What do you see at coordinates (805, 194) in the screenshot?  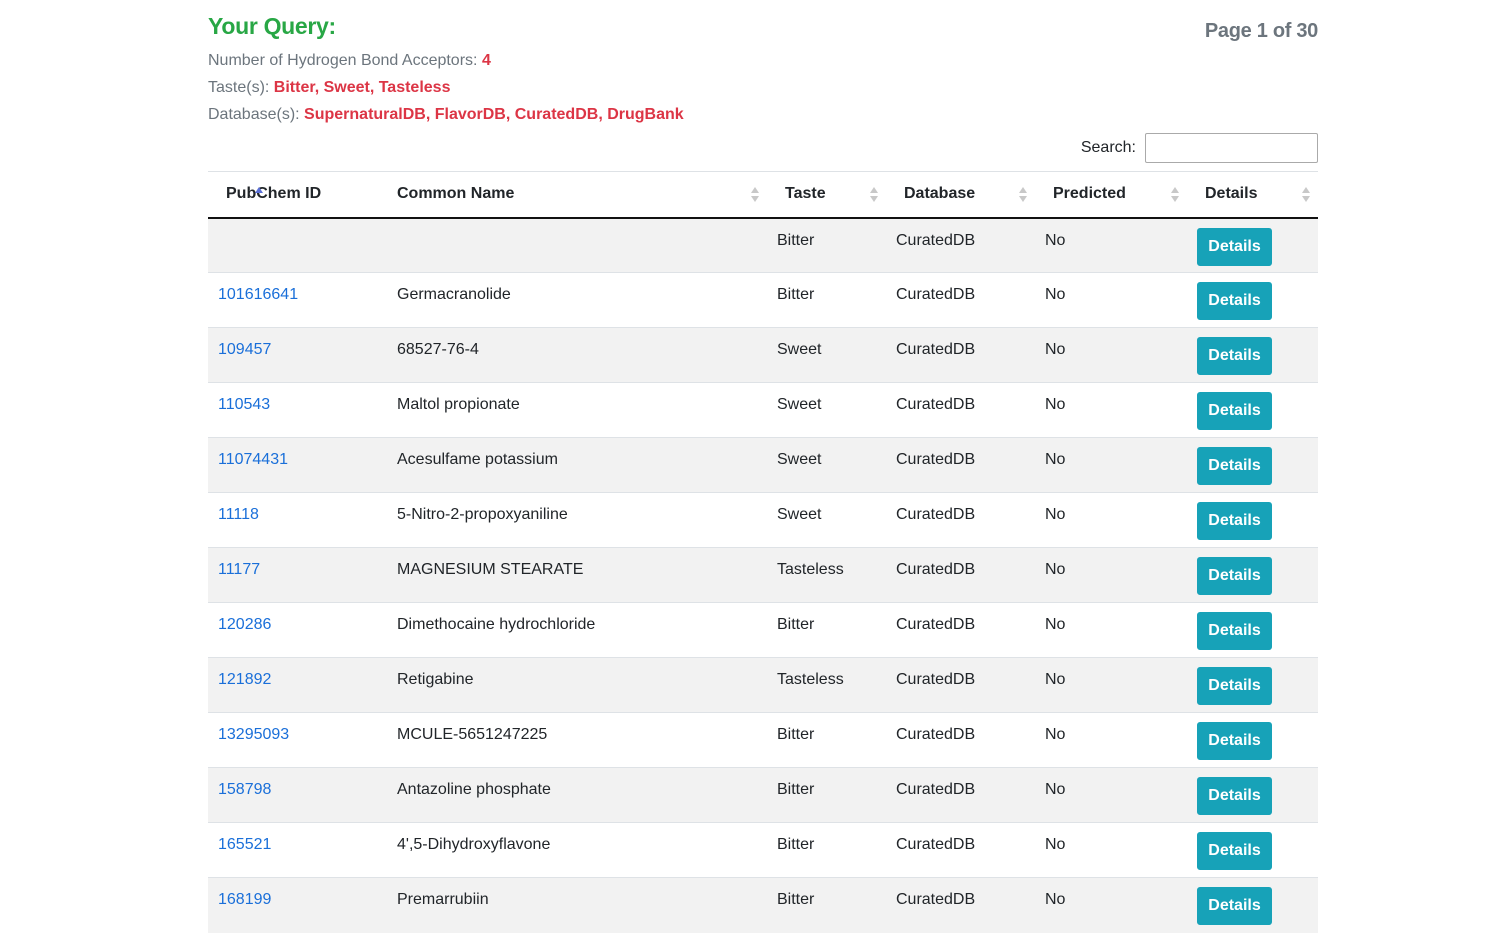 I see `column-header-label: Taste` at bounding box center [805, 194].